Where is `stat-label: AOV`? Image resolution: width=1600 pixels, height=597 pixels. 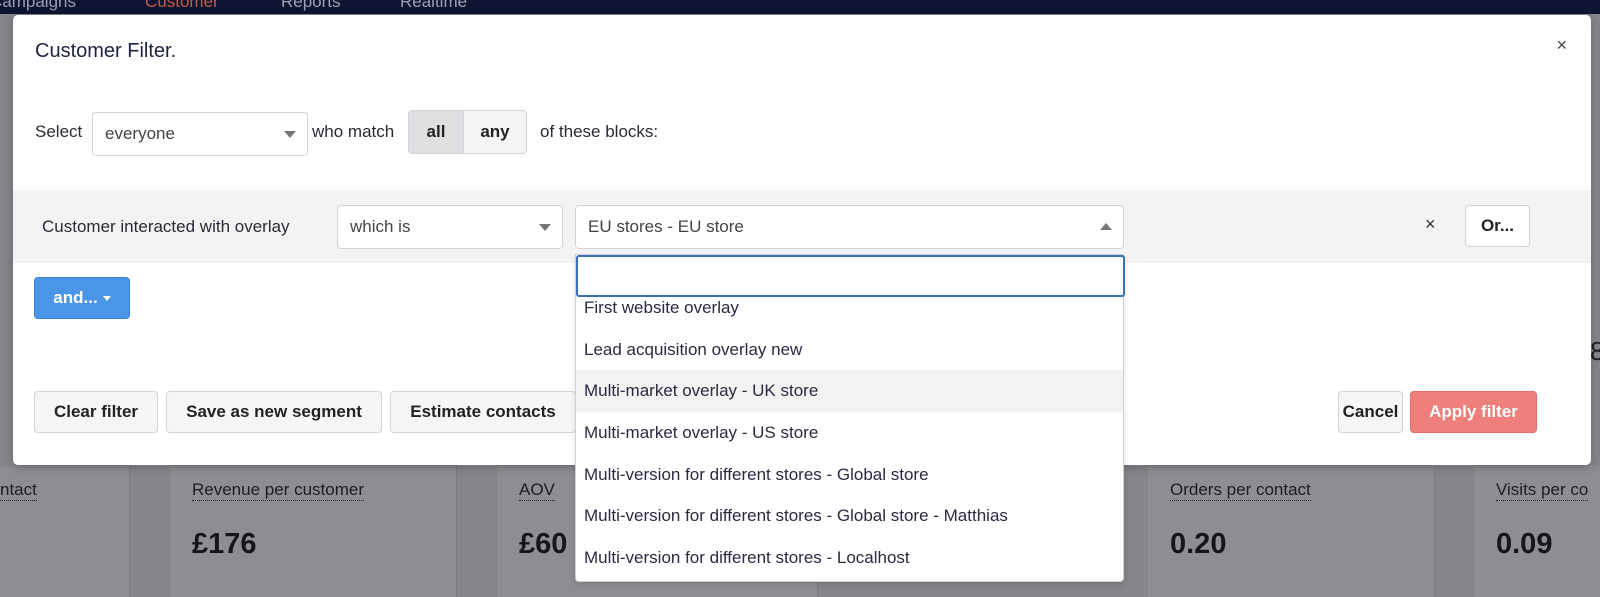
stat-label: AOV is located at coordinates (537, 490).